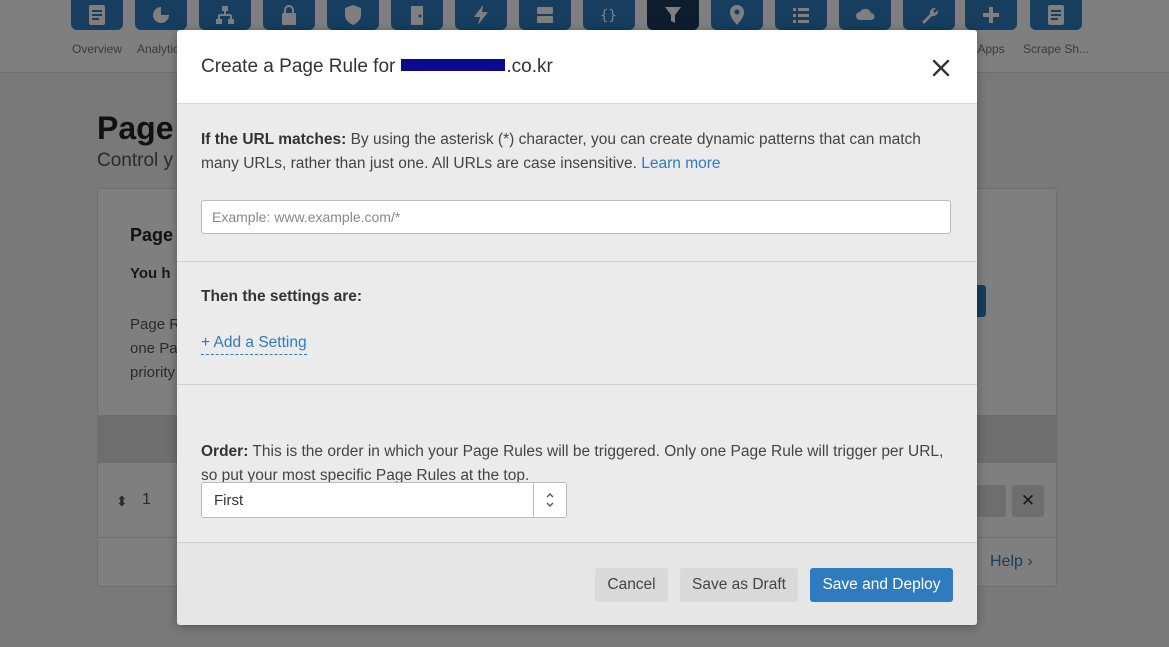 This screenshot has width=1169, height=647. What do you see at coordinates (576, 217) in the screenshot?
I see `url-pattern-input` at bounding box center [576, 217].